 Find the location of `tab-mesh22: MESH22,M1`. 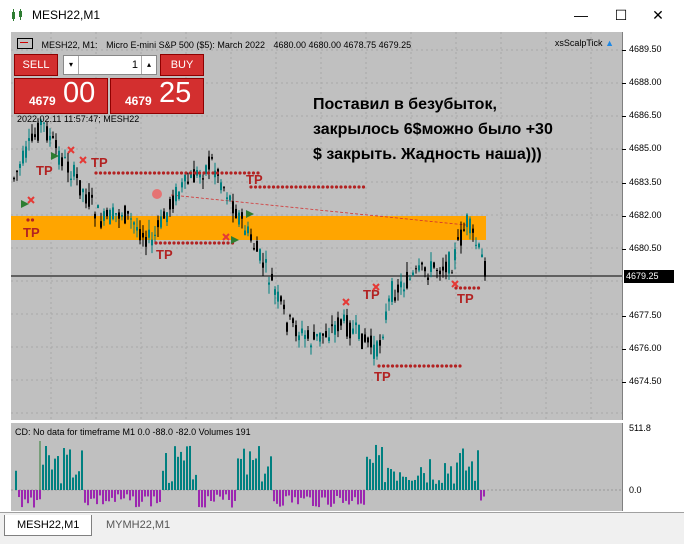

tab-mesh22: MESH22,M1 is located at coordinates (48, 525).